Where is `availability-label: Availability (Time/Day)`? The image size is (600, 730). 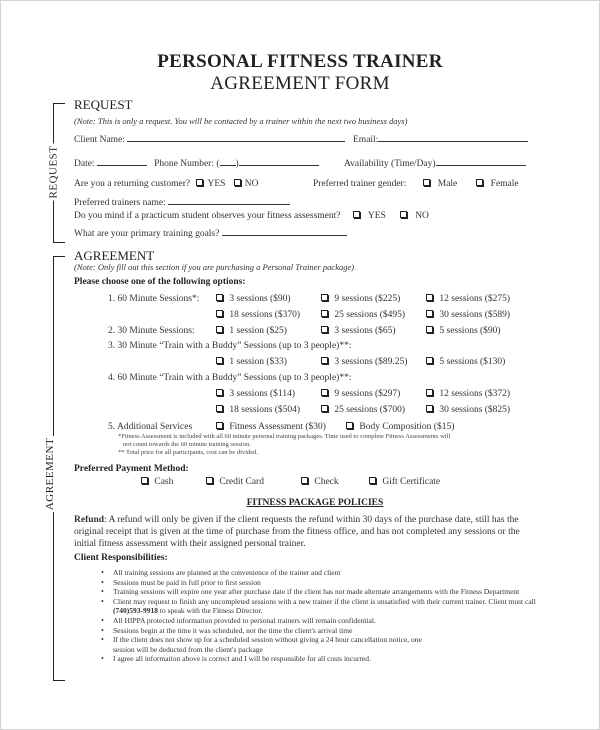 availability-label: Availability (Time/Day) is located at coordinates (390, 164).